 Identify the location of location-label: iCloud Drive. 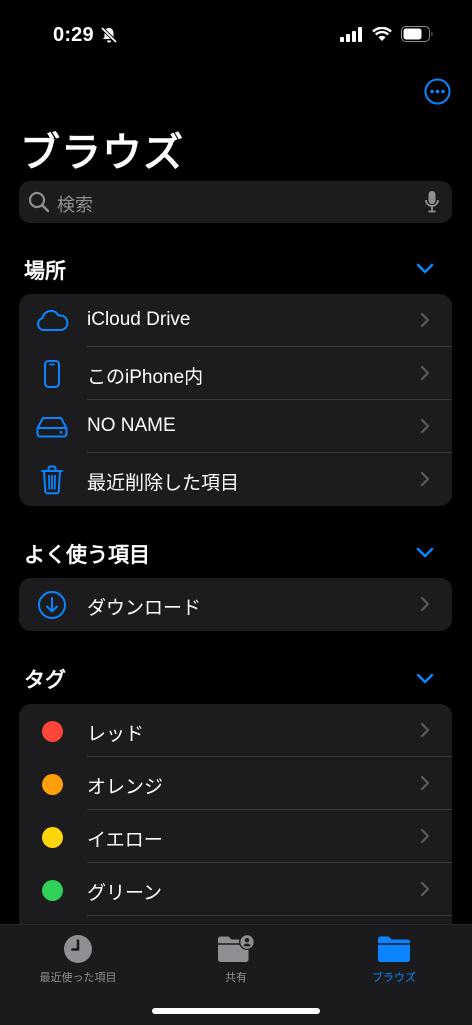
(138, 320).